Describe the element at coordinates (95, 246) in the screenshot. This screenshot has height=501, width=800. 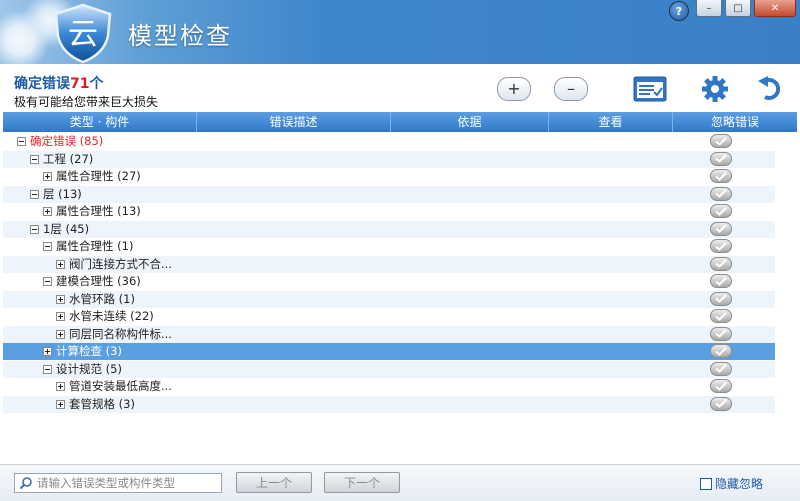
I see `tree-row-label: 属性合理性 (1)` at that location.